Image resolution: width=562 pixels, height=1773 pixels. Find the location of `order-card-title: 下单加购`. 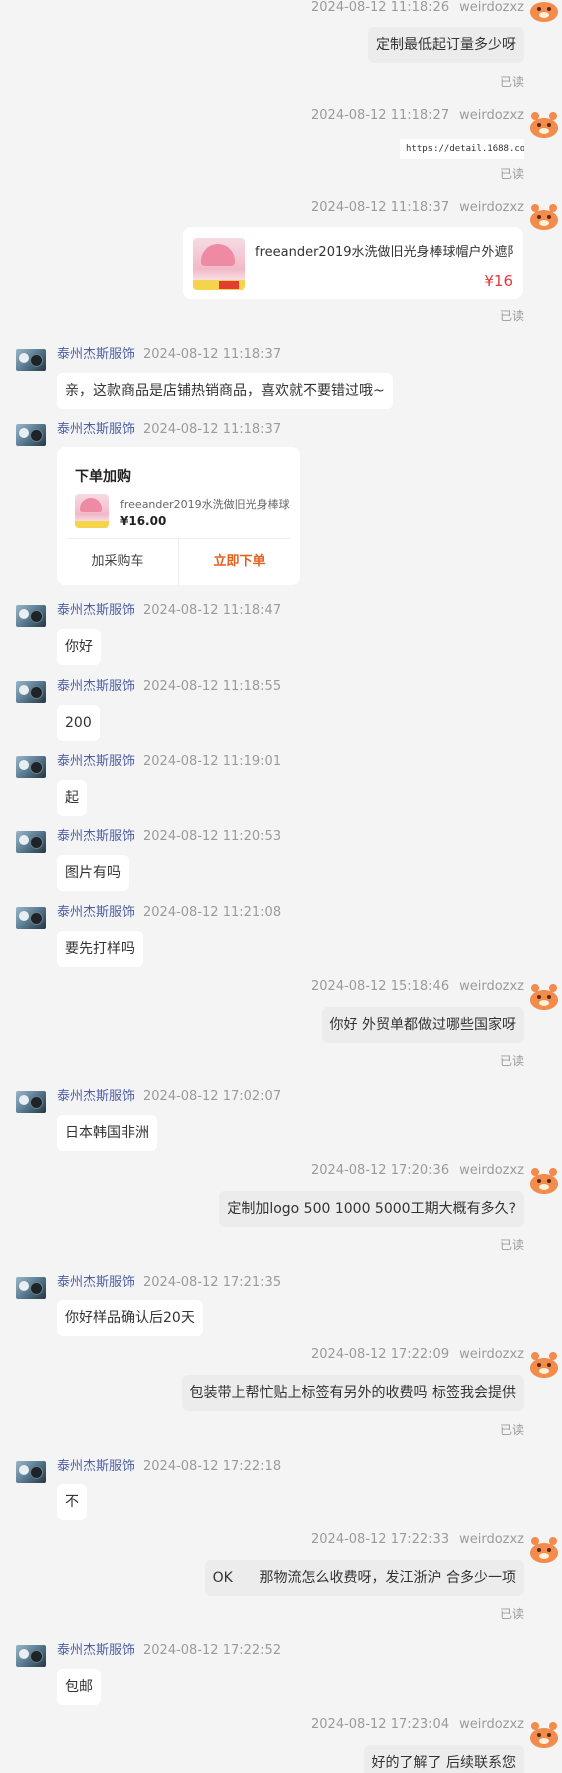

order-card-title: 下单加购 is located at coordinates (103, 477).